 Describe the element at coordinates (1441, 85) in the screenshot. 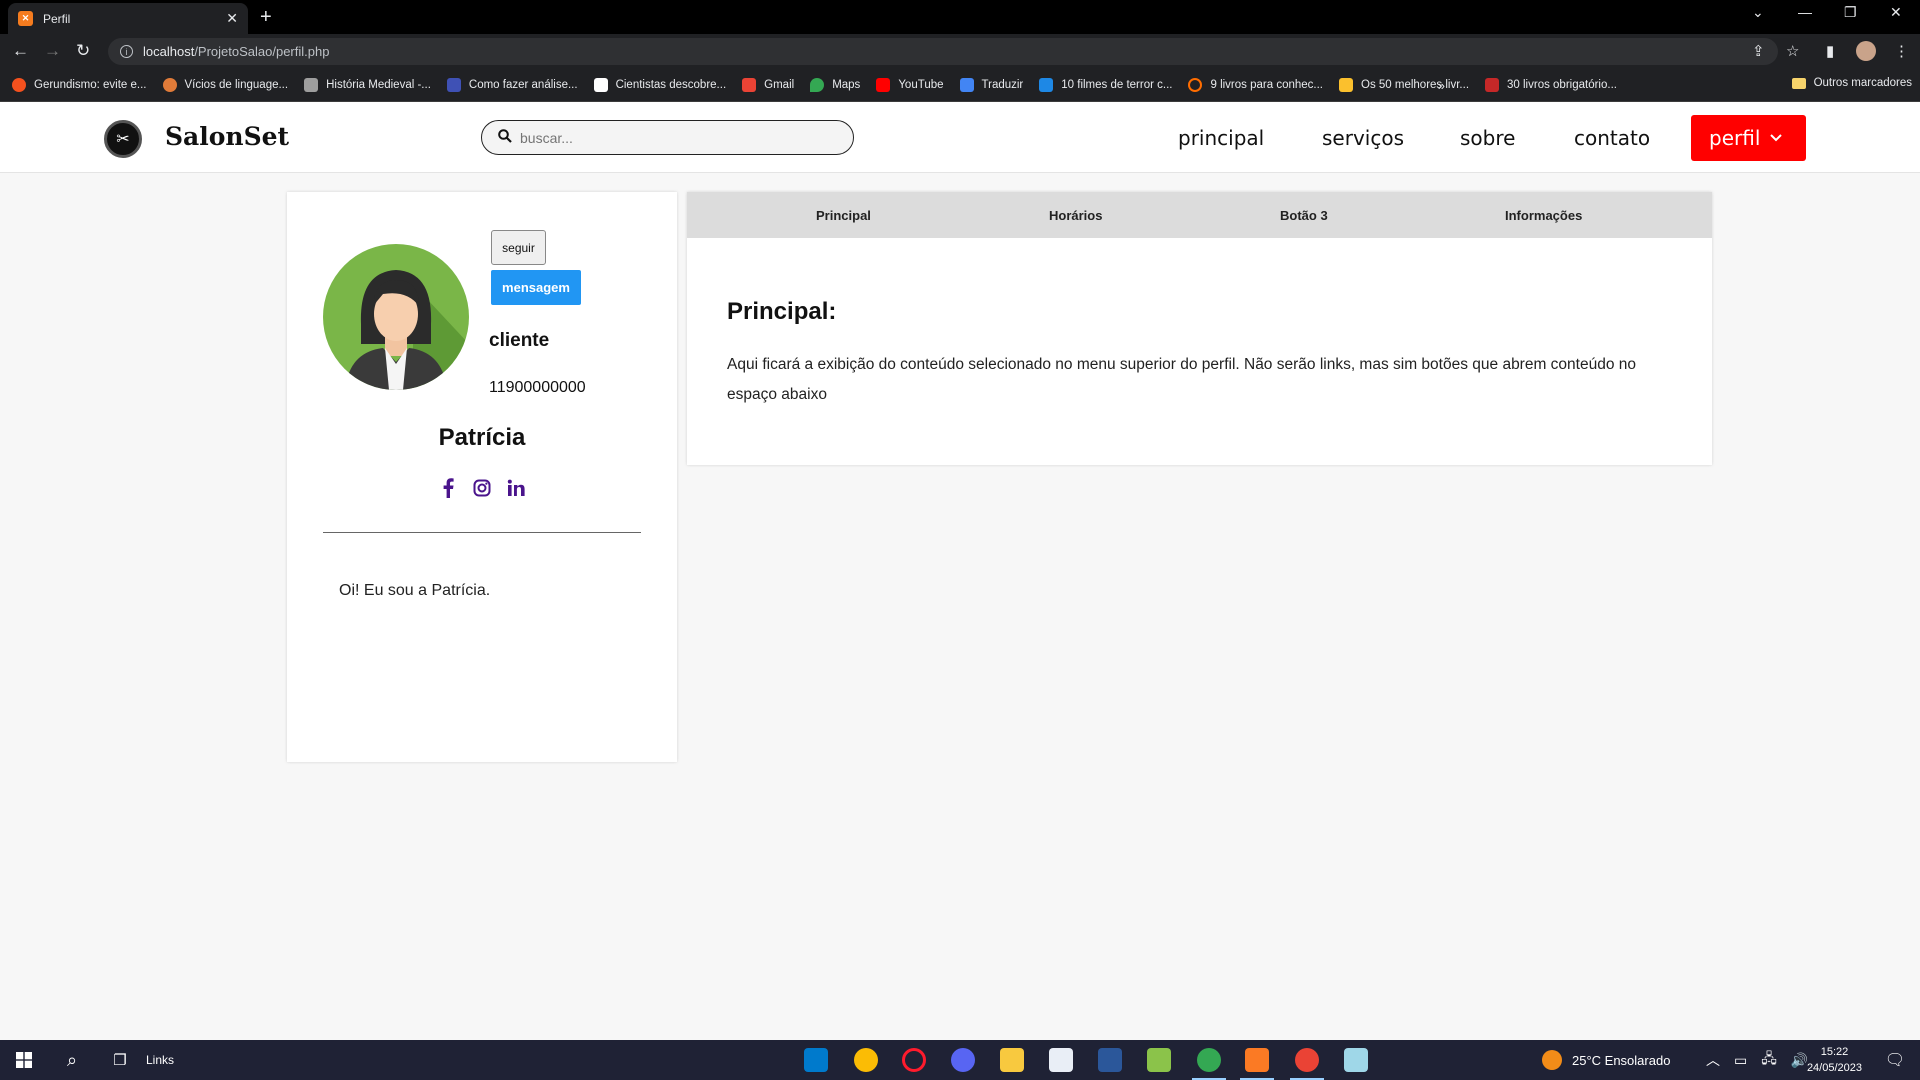

I see `more-bookmarks-icon: »` at that location.